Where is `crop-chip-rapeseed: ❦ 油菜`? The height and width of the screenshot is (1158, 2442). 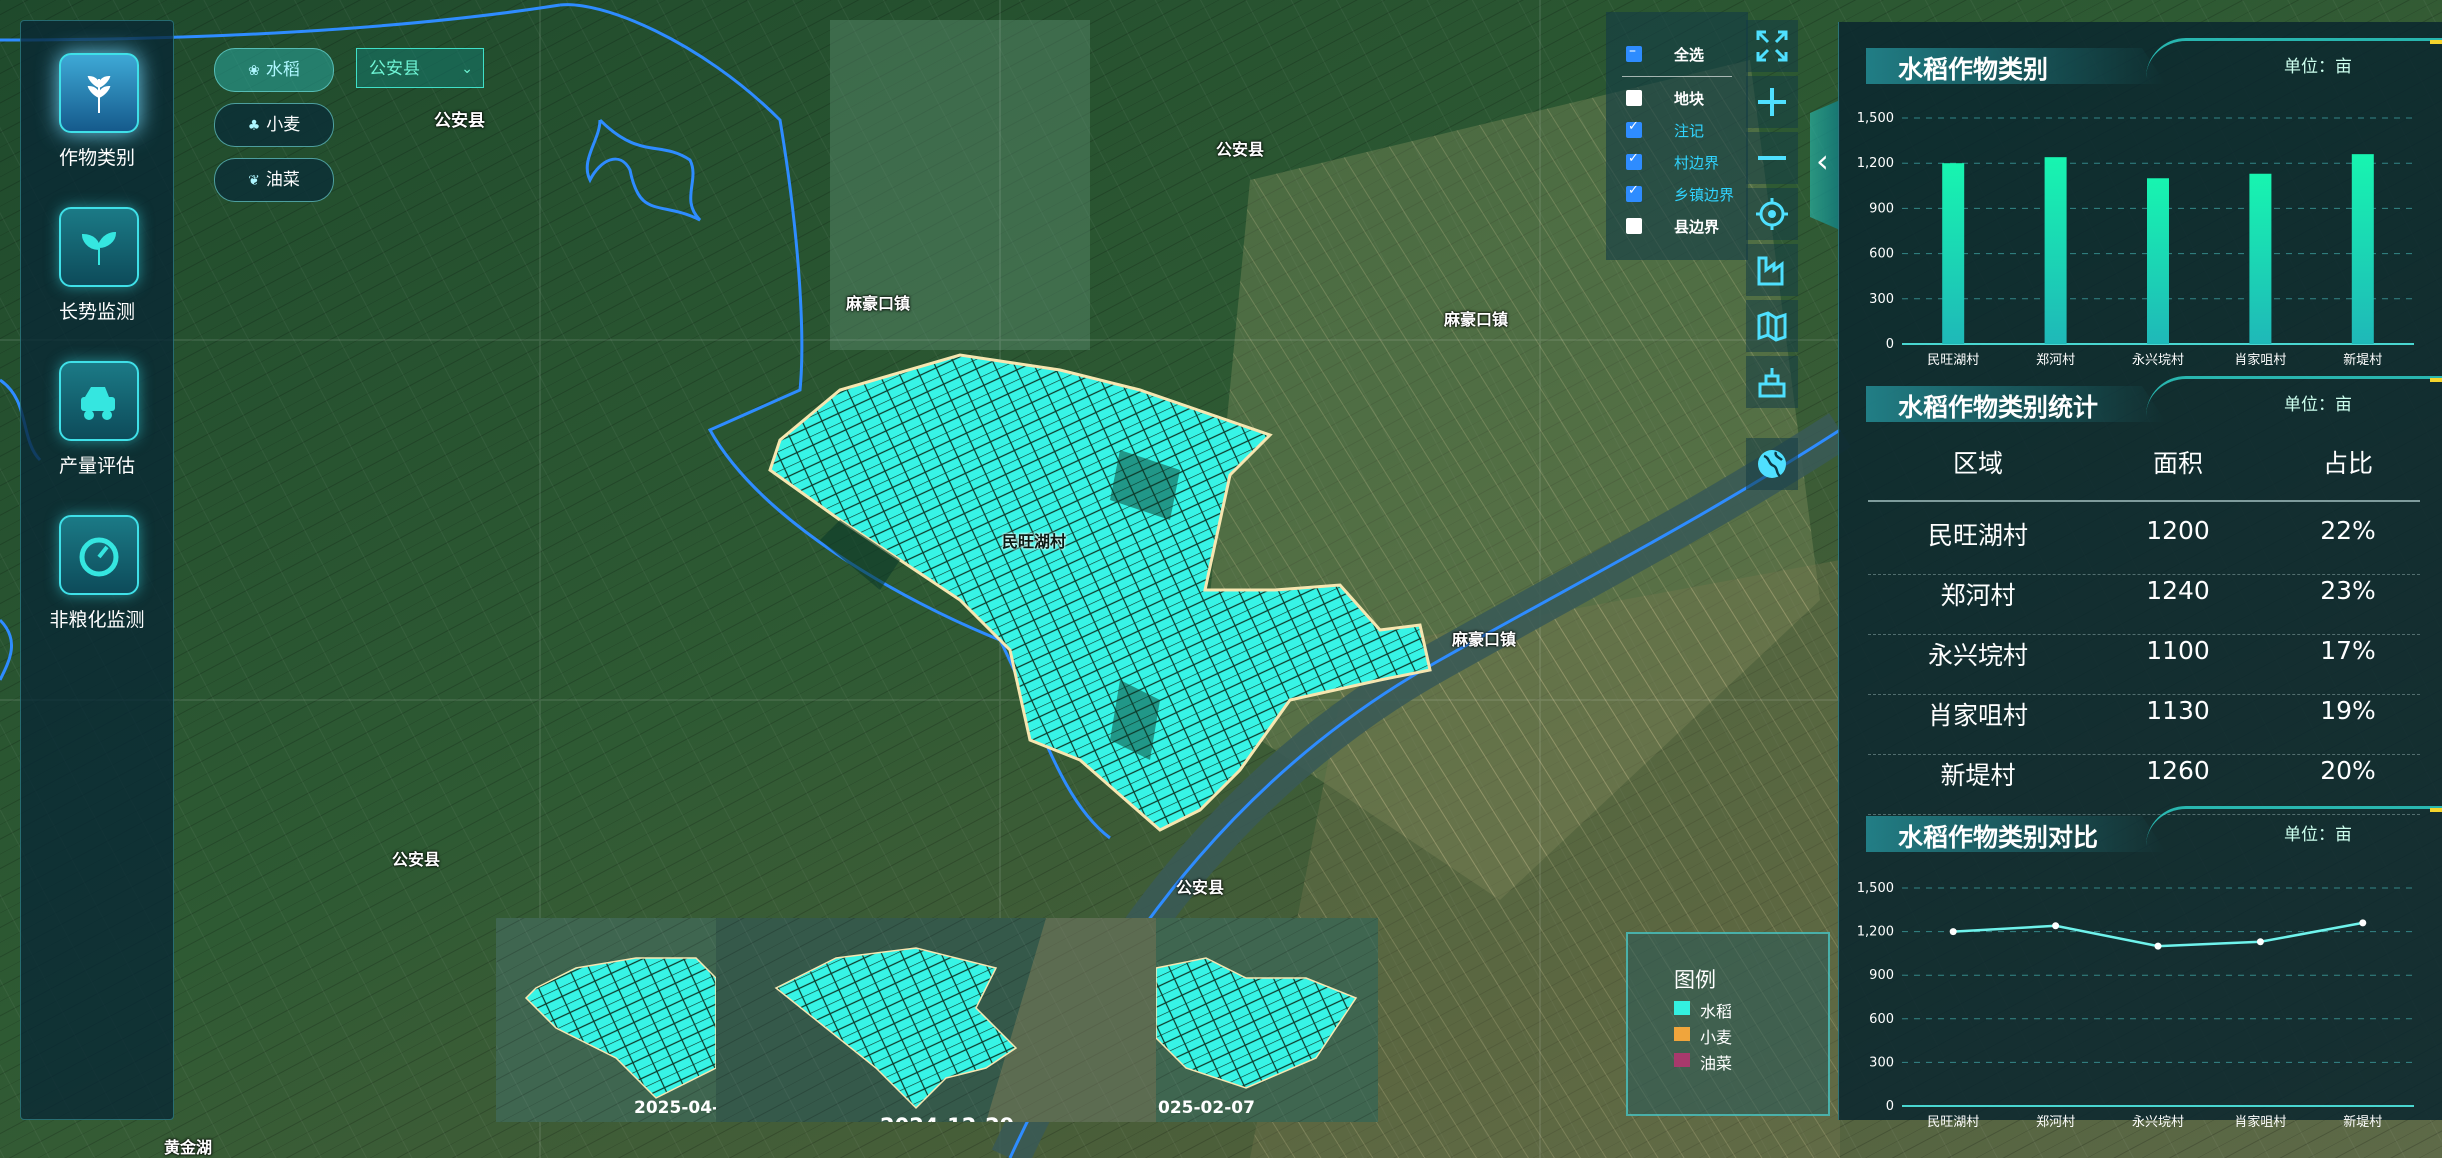
crop-chip-rapeseed: ❦ 油菜 is located at coordinates (274, 180).